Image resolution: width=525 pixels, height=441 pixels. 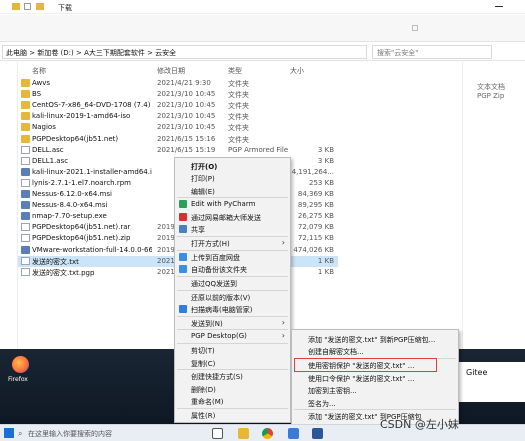 What do you see at coordinates (315, 205) in the screenshot?
I see `file-size: 89,295 KB` at bounding box center [315, 205].